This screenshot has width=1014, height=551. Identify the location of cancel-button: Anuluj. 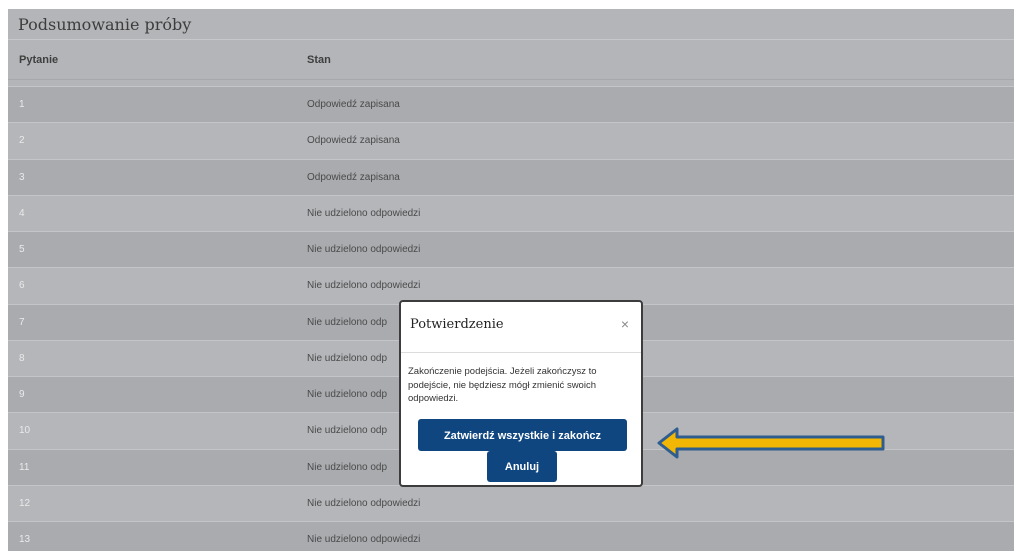
(522, 466).